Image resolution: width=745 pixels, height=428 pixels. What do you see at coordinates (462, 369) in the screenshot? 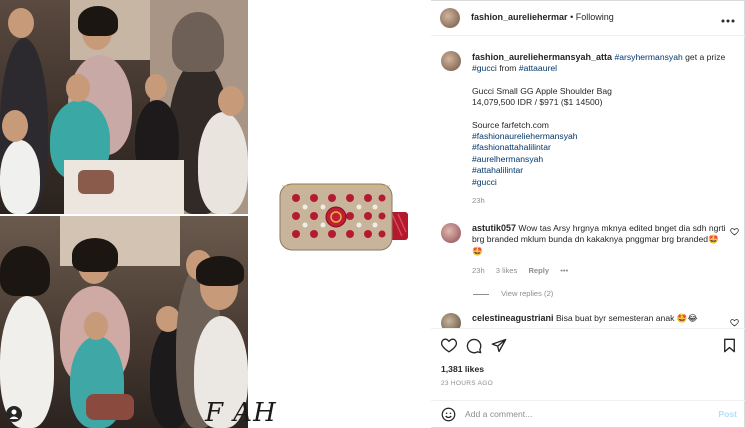
I see `likes-count: 1,381 likes` at bounding box center [462, 369].